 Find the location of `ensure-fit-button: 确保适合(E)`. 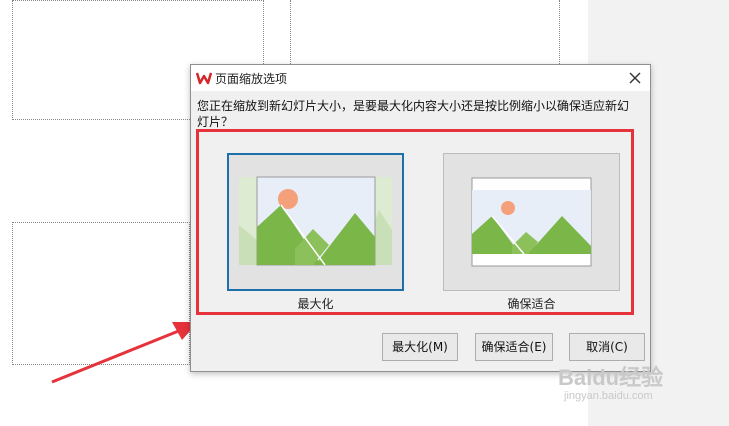

ensure-fit-button: 确保适合(E) is located at coordinates (514, 347).